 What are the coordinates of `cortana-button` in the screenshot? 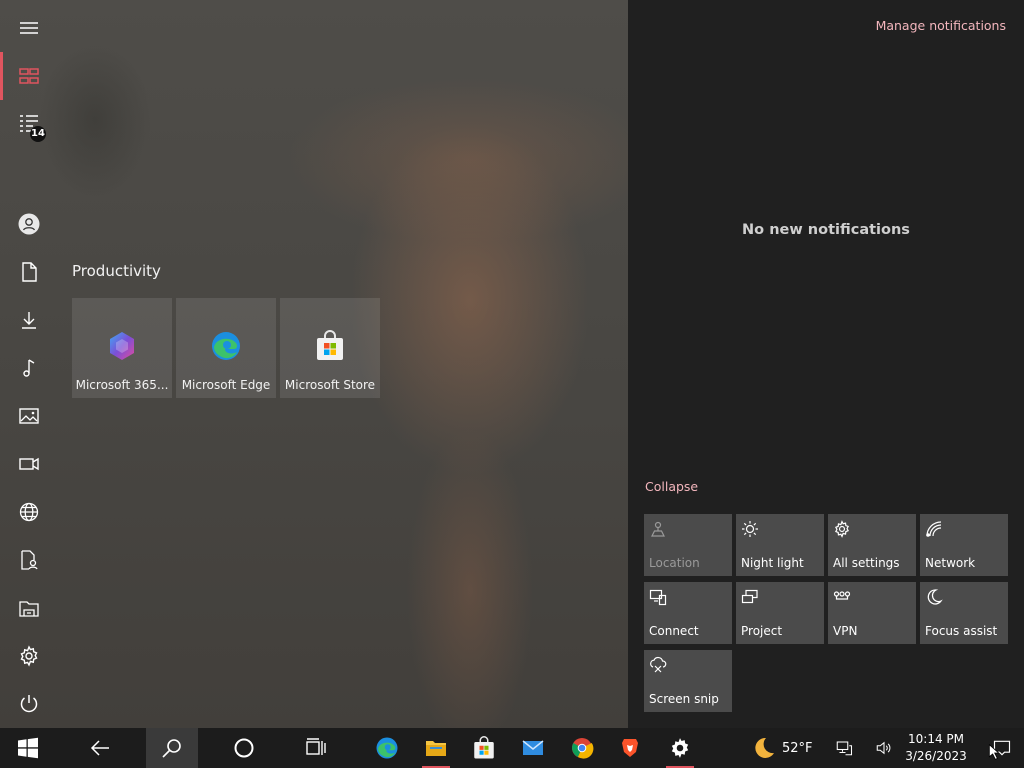 It's located at (244, 748).